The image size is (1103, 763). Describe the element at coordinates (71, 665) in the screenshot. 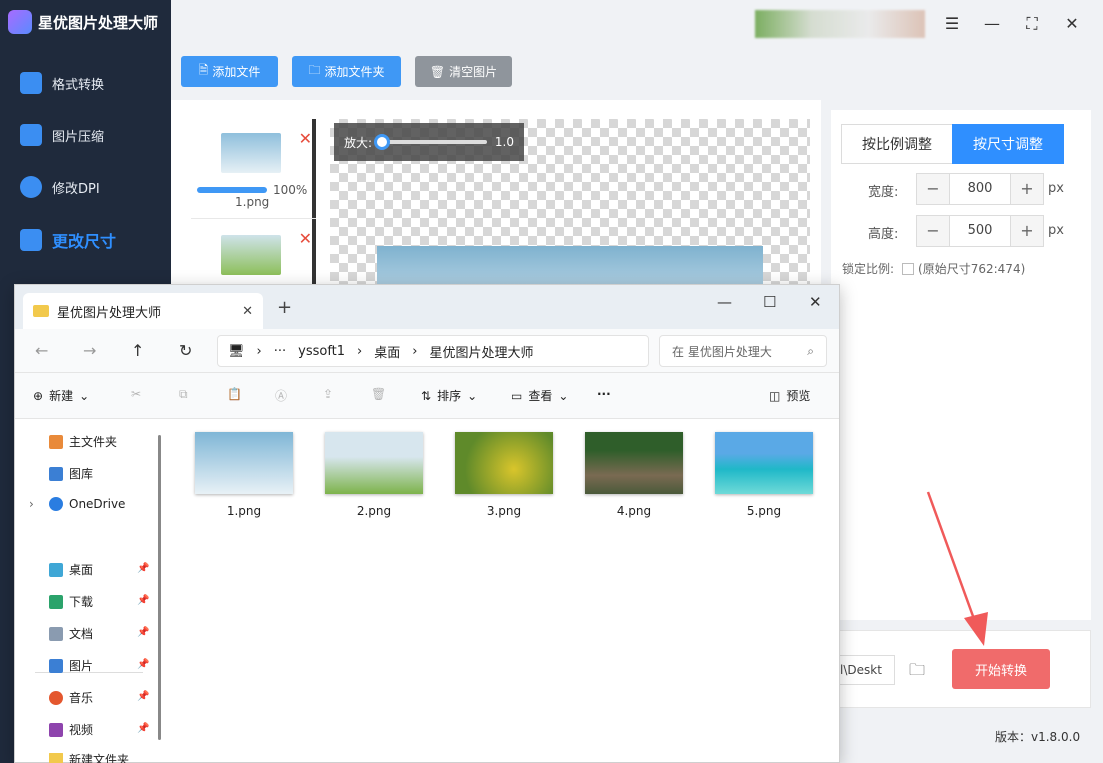

I see `nav-item-pictures: 图片` at that location.